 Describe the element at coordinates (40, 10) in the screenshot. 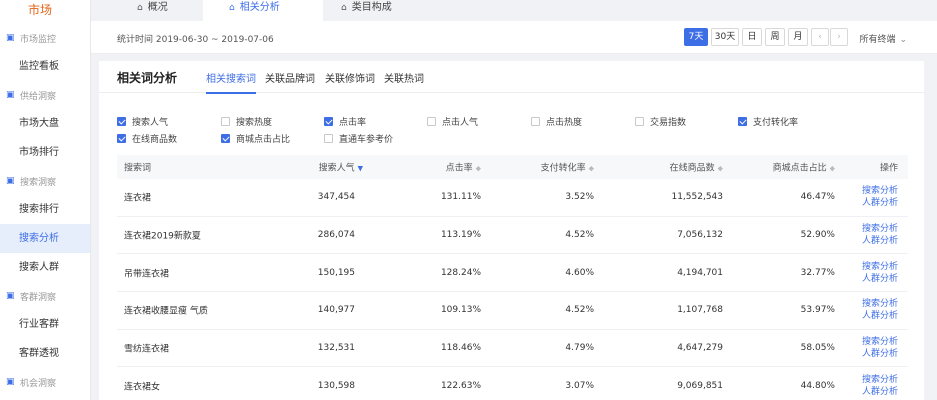

I see `sidebar-brand: 市场` at that location.